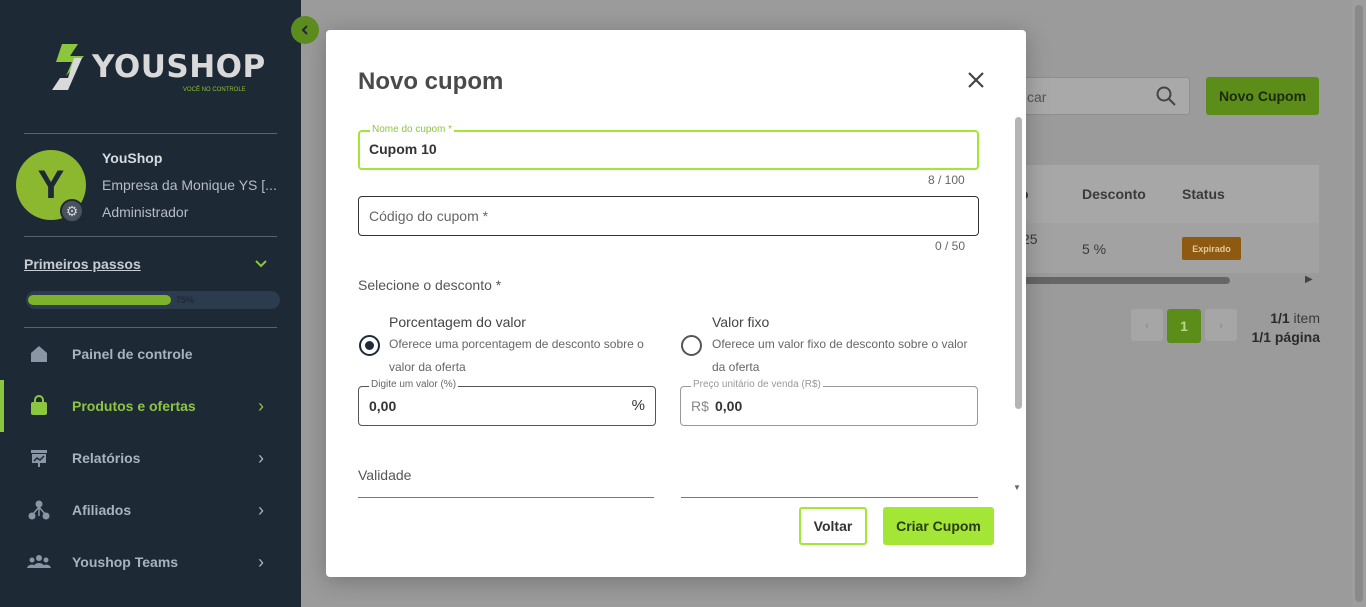 The height and width of the screenshot is (607, 1366). Describe the element at coordinates (412, 130) in the screenshot. I see `coupon-name-label: Nome do cupom *` at that location.